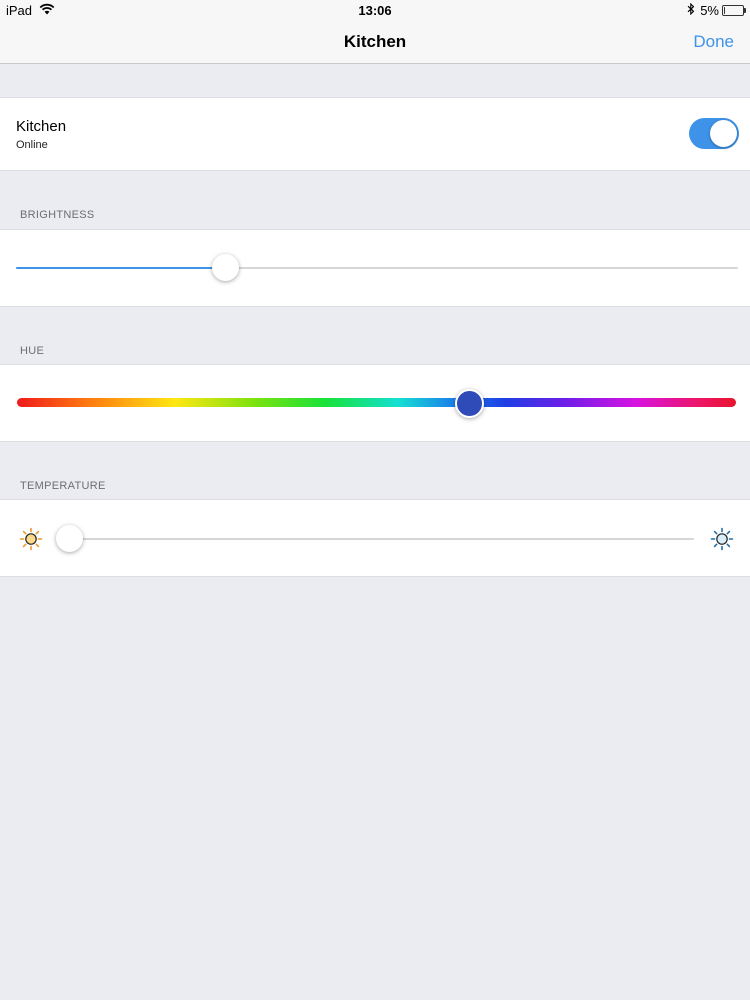 This screenshot has width=750, height=1000. Describe the element at coordinates (384, 539) in the screenshot. I see `temperature-slider-track` at that location.